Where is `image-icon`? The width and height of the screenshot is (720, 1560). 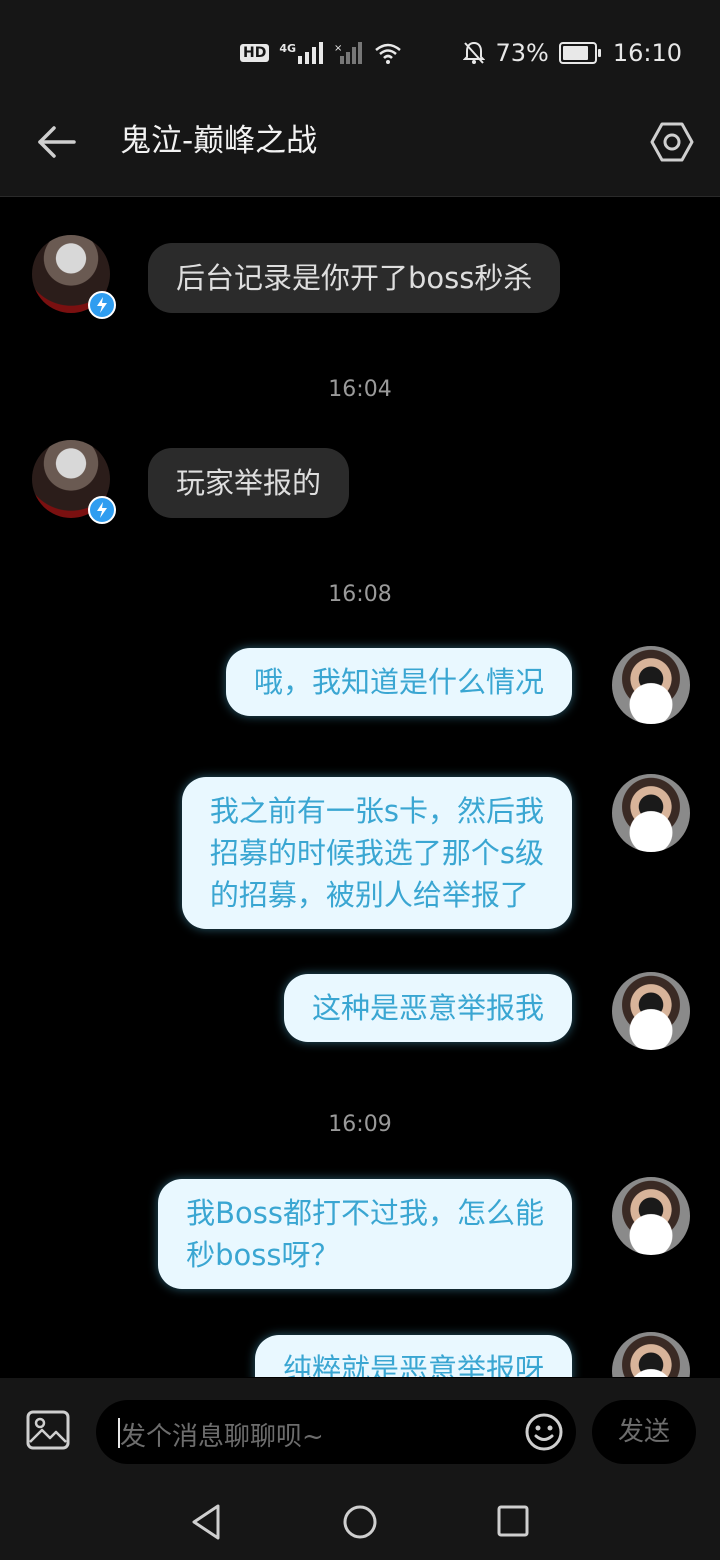 image-icon is located at coordinates (48, 1430).